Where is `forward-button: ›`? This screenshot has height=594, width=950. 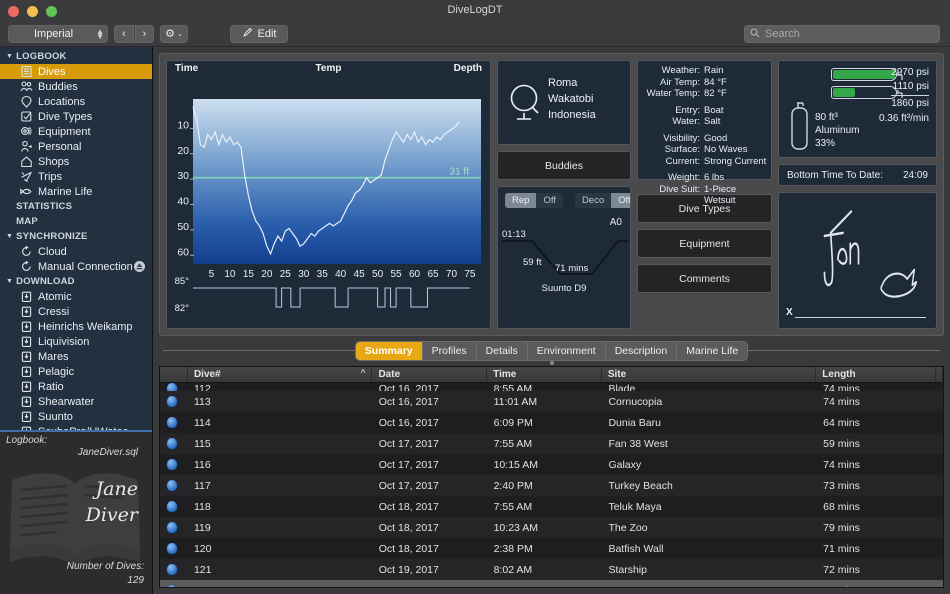
forward-button: › is located at coordinates (144, 33).